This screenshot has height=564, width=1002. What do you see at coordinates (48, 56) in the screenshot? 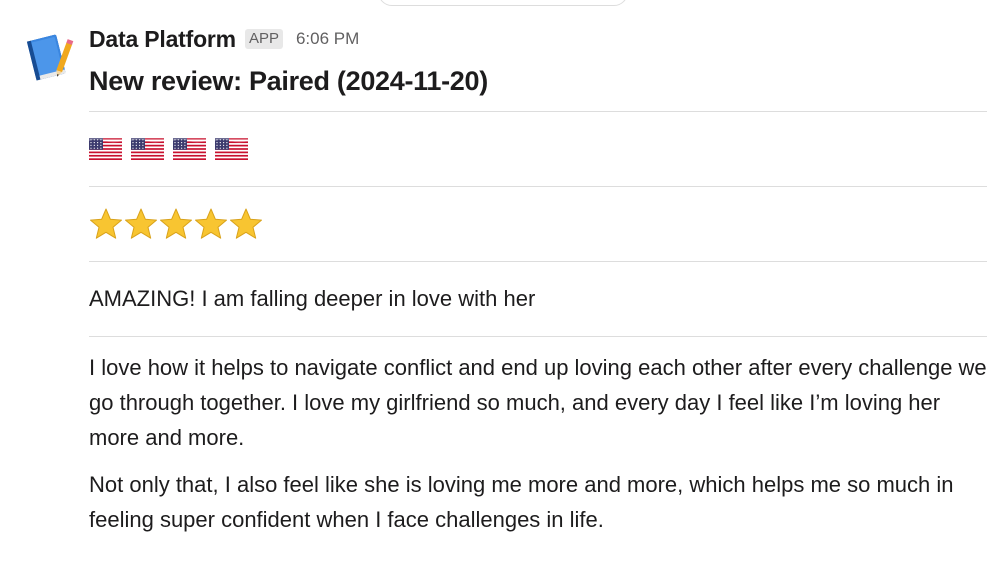
I see `blue-book-icon` at bounding box center [48, 56].